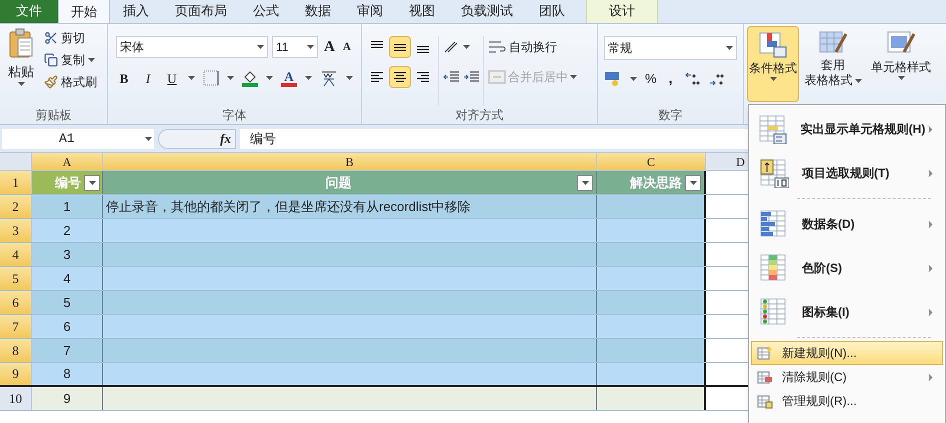  I want to click on cell-styles-button: 单元格样式, so click(901, 64).